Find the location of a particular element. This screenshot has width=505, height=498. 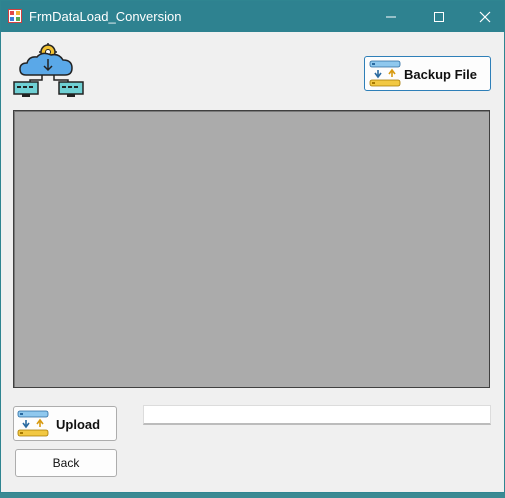

minimize-icon is located at coordinates (391, 16).